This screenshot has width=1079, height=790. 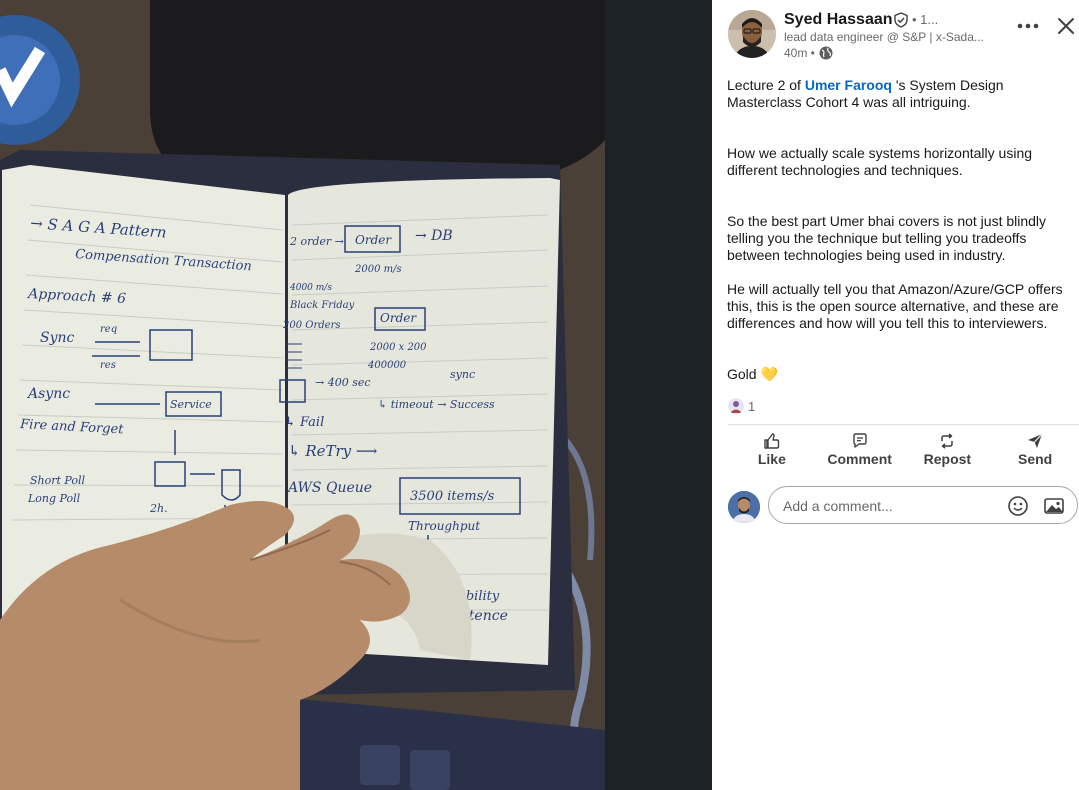 I want to click on notebook-right-text: 200 Orders, so click(x=311, y=325).